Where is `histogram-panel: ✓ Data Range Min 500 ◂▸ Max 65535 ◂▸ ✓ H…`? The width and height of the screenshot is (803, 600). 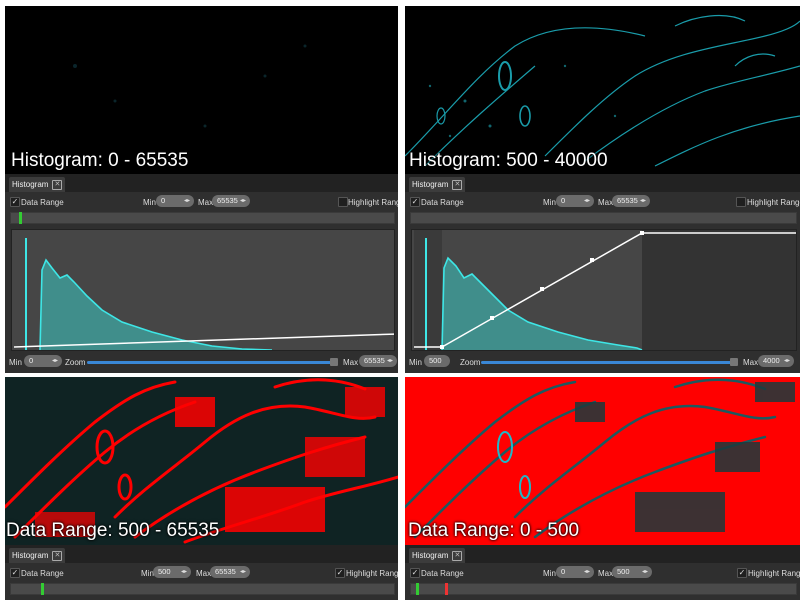
histogram-panel: ✓ Data Range Min 500 ◂▸ Max 65535 ◂▸ ✓ H… is located at coordinates (201, 581).